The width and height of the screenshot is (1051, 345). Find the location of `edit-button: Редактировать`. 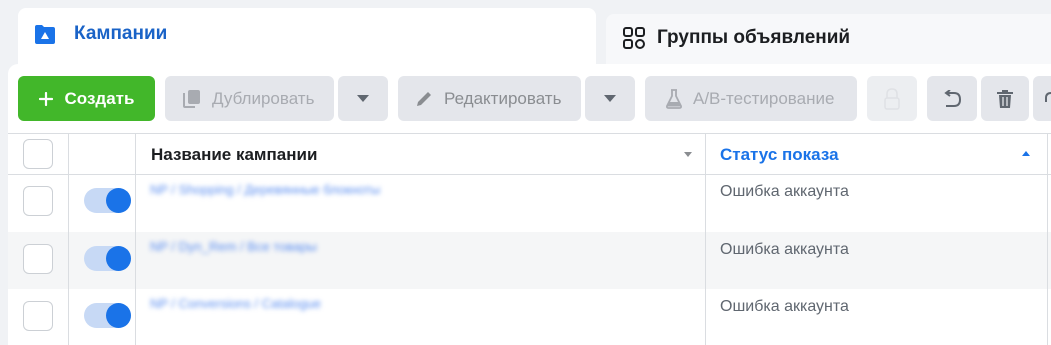

edit-button: Редактировать is located at coordinates (489, 98).